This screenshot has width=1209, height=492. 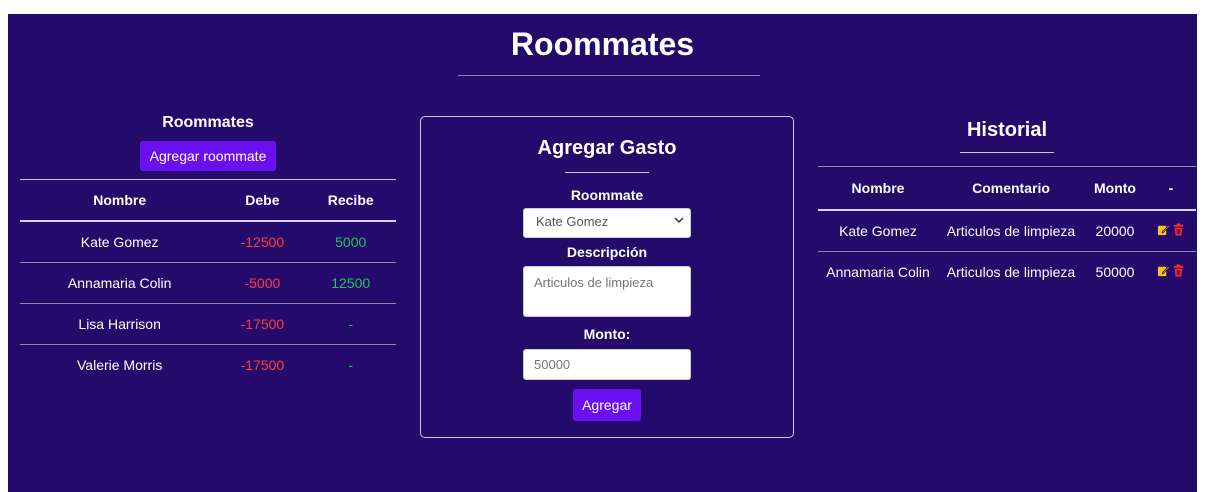 What do you see at coordinates (607, 291) in the screenshot?
I see `descripcion-textarea` at bounding box center [607, 291].